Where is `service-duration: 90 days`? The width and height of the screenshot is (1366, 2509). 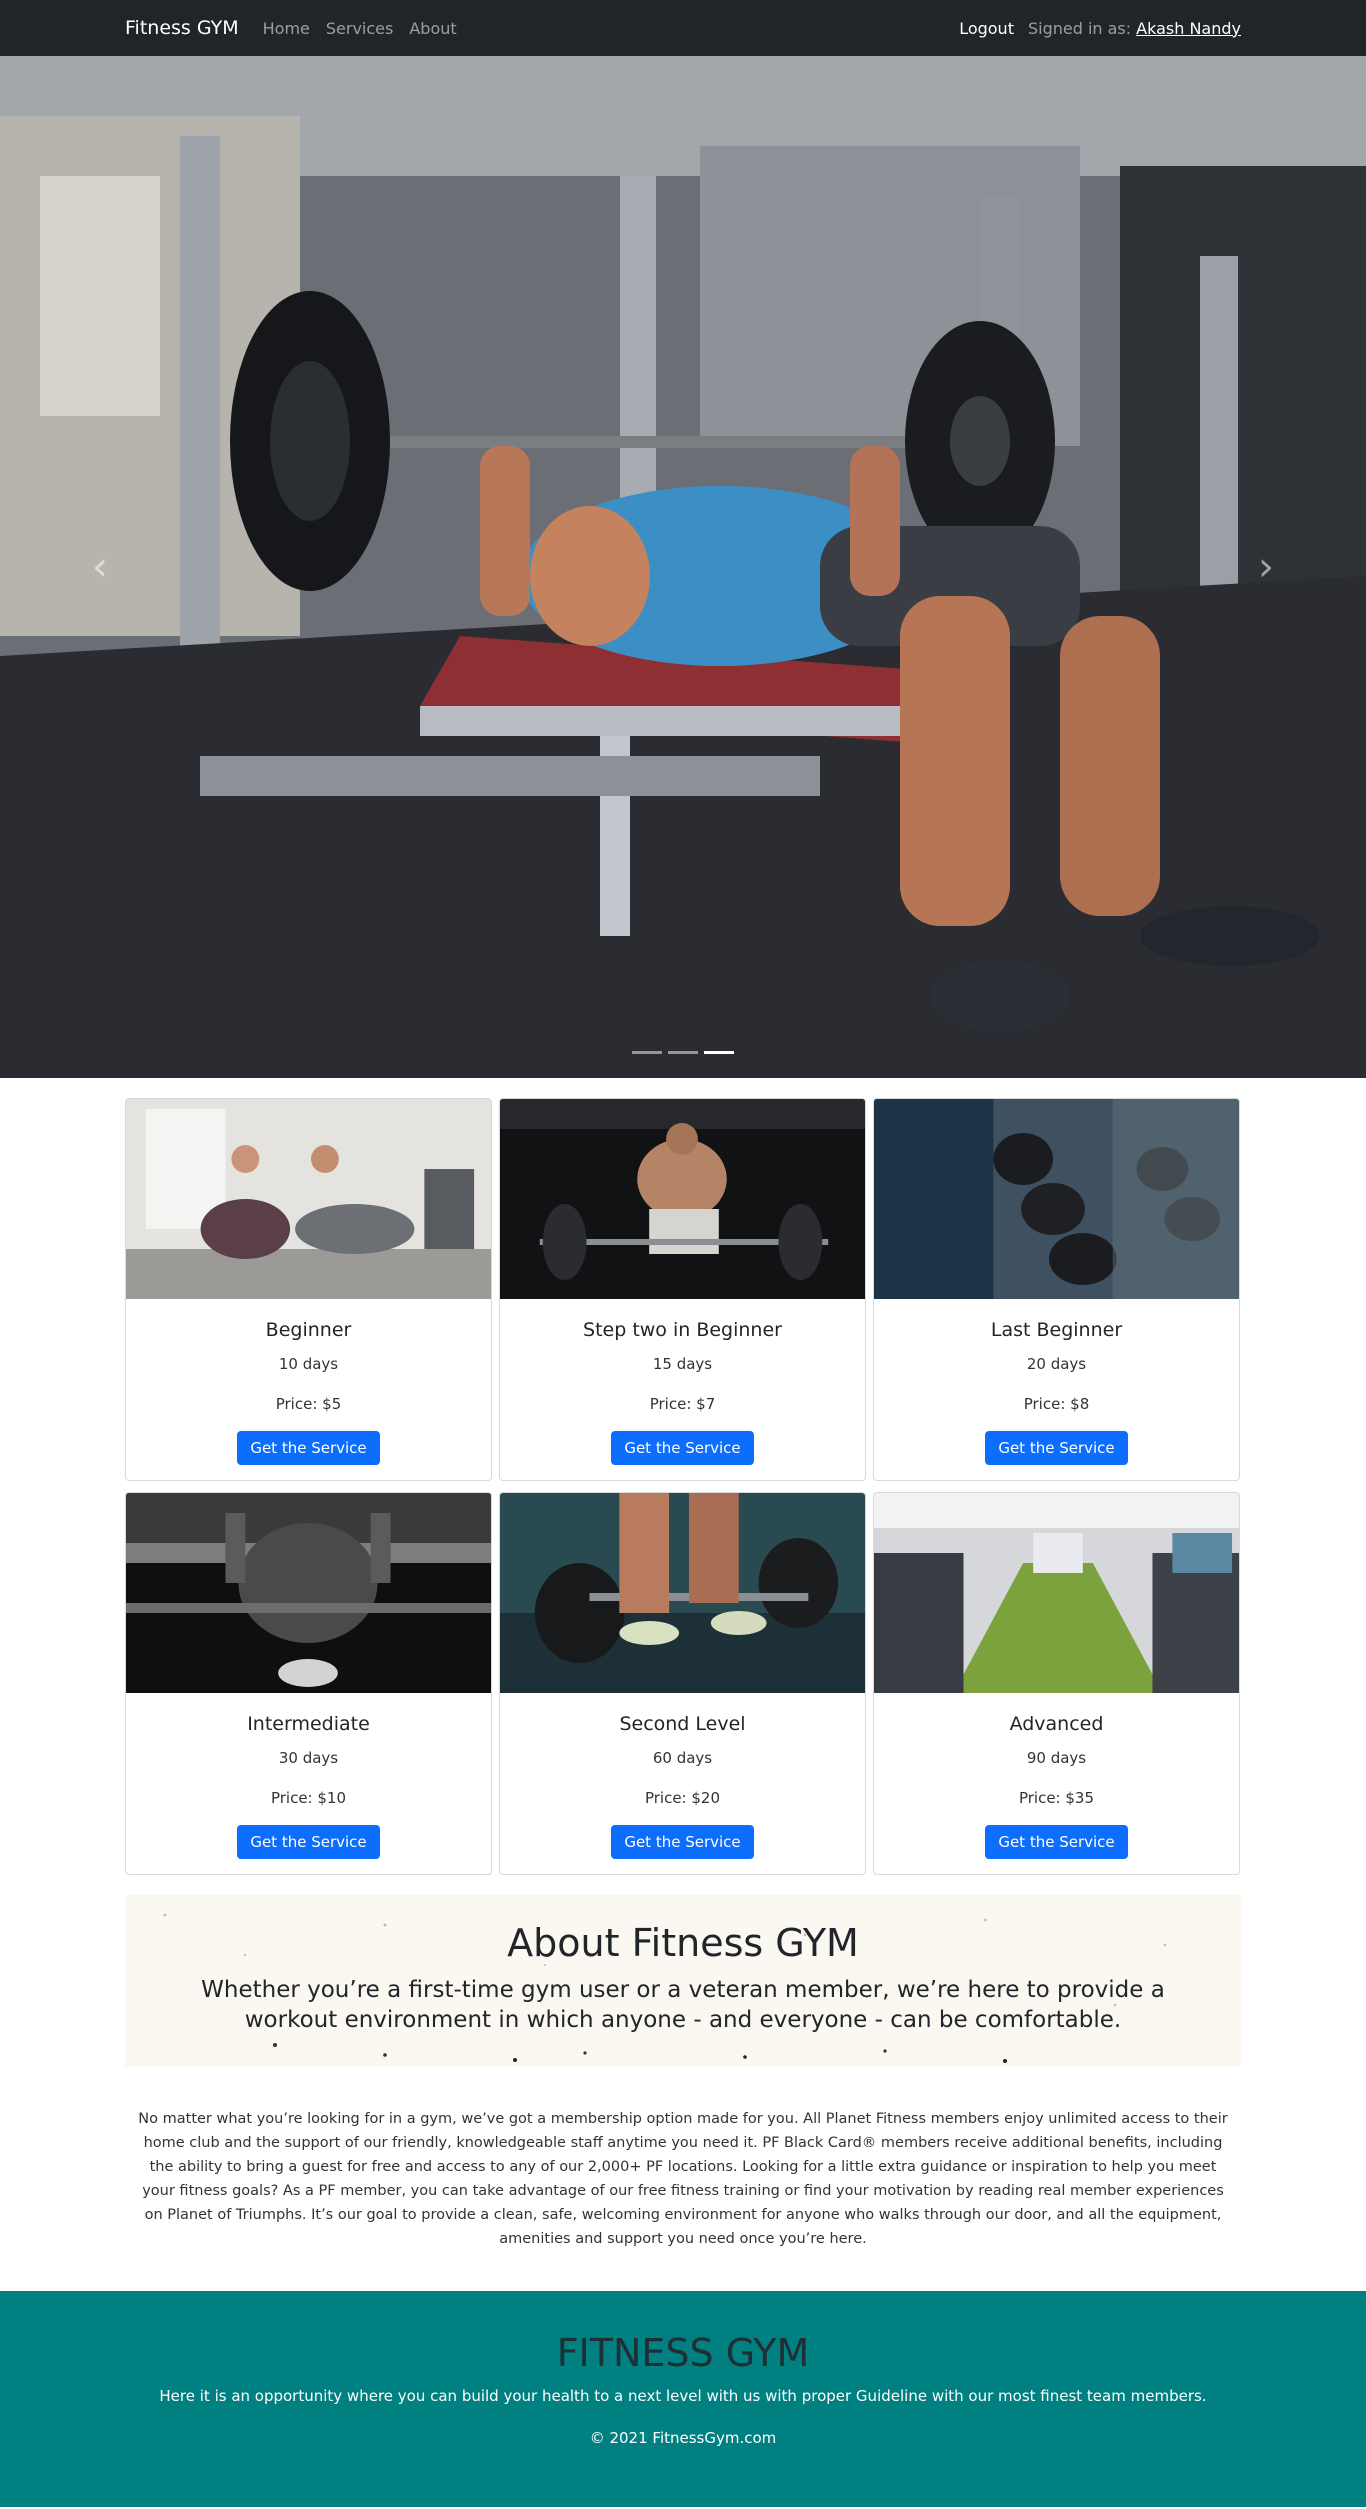
service-duration: 90 days is located at coordinates (1056, 1758).